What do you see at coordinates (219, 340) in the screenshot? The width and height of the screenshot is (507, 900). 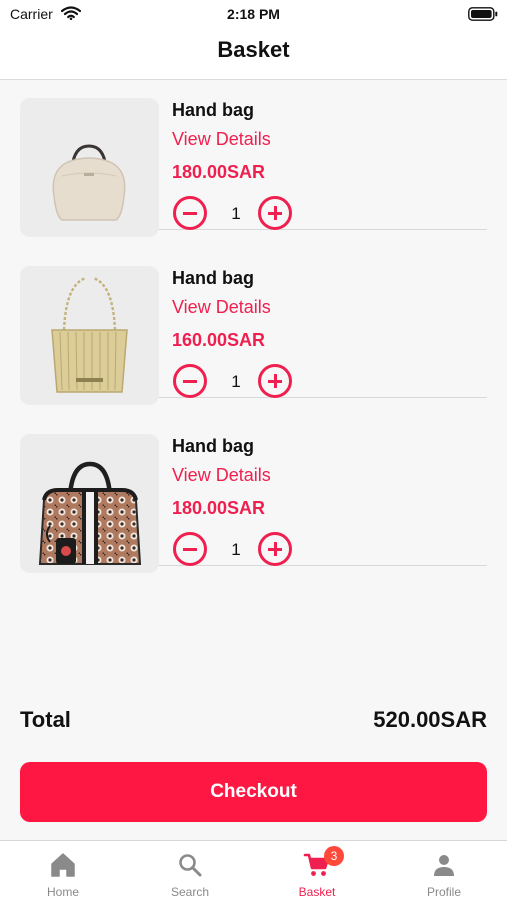 I see `product-price: 160.00SAR` at bounding box center [219, 340].